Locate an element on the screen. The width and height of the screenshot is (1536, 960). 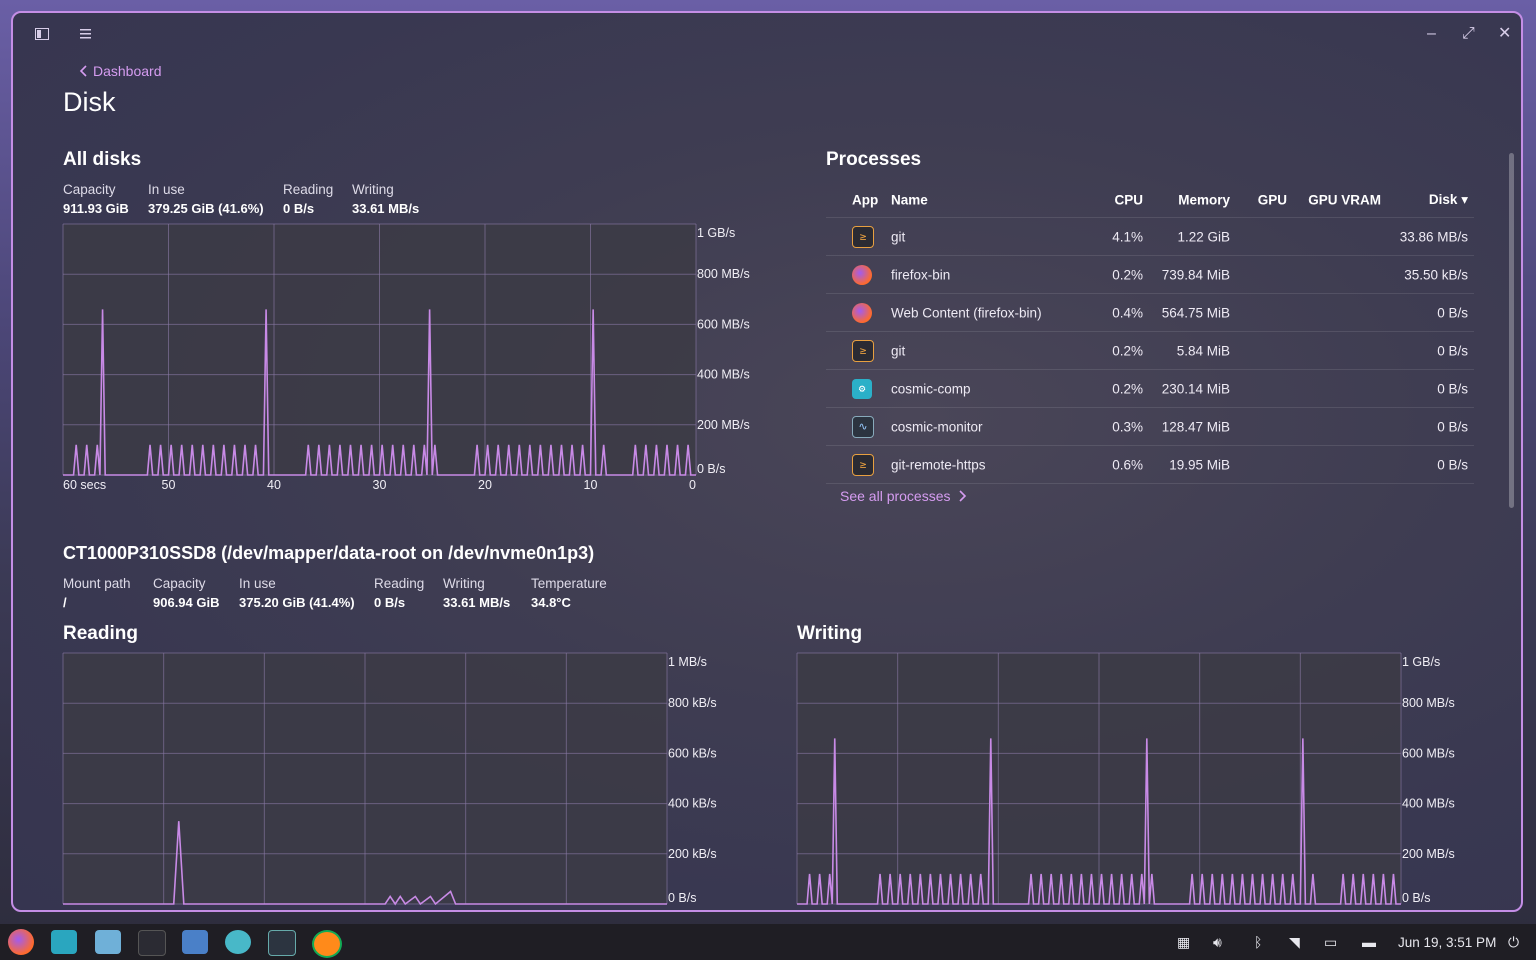
process-row: ≥ git 0.2% 5.84 MiB 0 B/s is located at coordinates (1150, 351).